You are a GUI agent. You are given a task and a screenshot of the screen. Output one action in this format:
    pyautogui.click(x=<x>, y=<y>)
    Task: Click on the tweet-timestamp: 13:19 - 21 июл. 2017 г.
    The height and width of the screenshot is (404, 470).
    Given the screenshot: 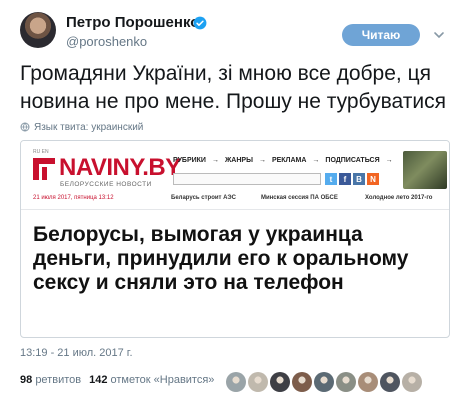 What is the action you would take?
    pyautogui.click(x=76, y=353)
    